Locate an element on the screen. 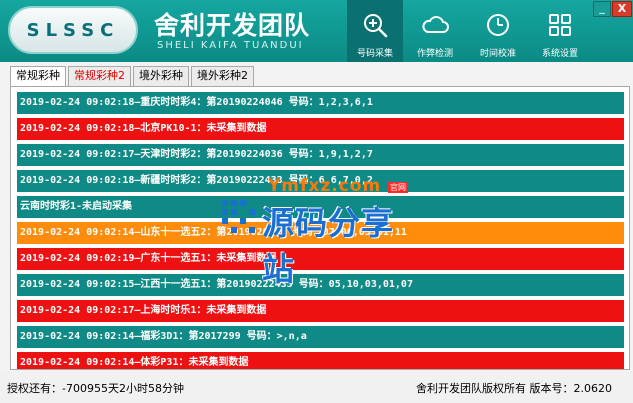 The width and height of the screenshot is (633, 403). nav-time-calibrate-button: 时间校准 is located at coordinates (498, 31).